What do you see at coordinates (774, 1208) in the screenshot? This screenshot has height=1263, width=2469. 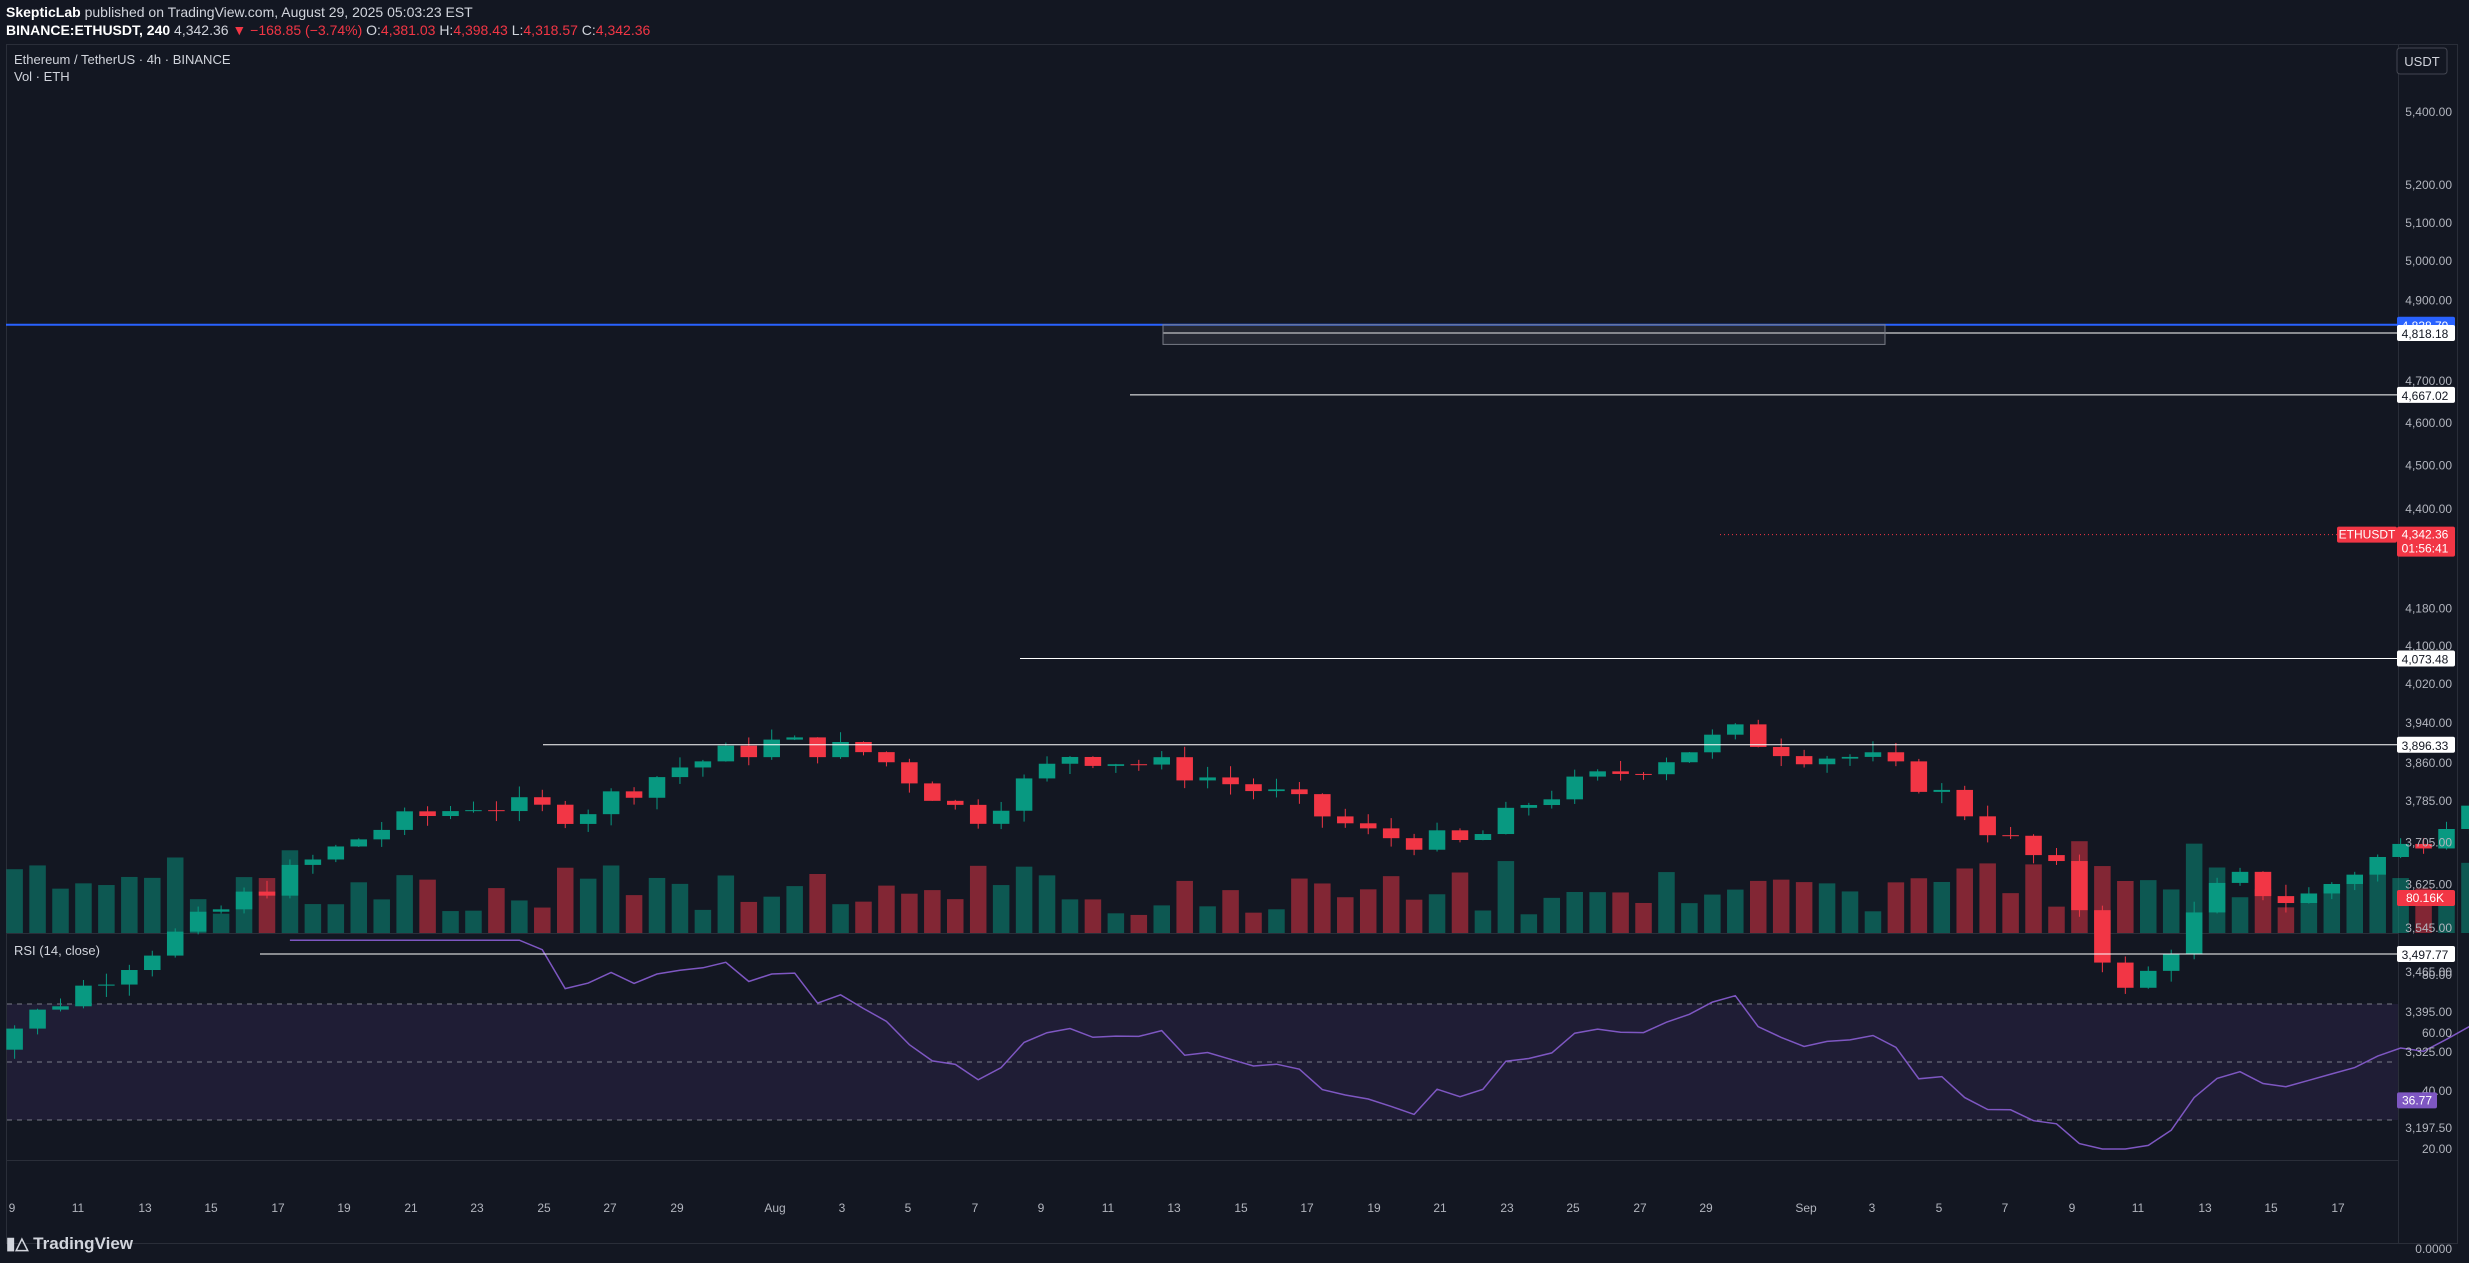 I see `time-tick-label: Aug` at bounding box center [774, 1208].